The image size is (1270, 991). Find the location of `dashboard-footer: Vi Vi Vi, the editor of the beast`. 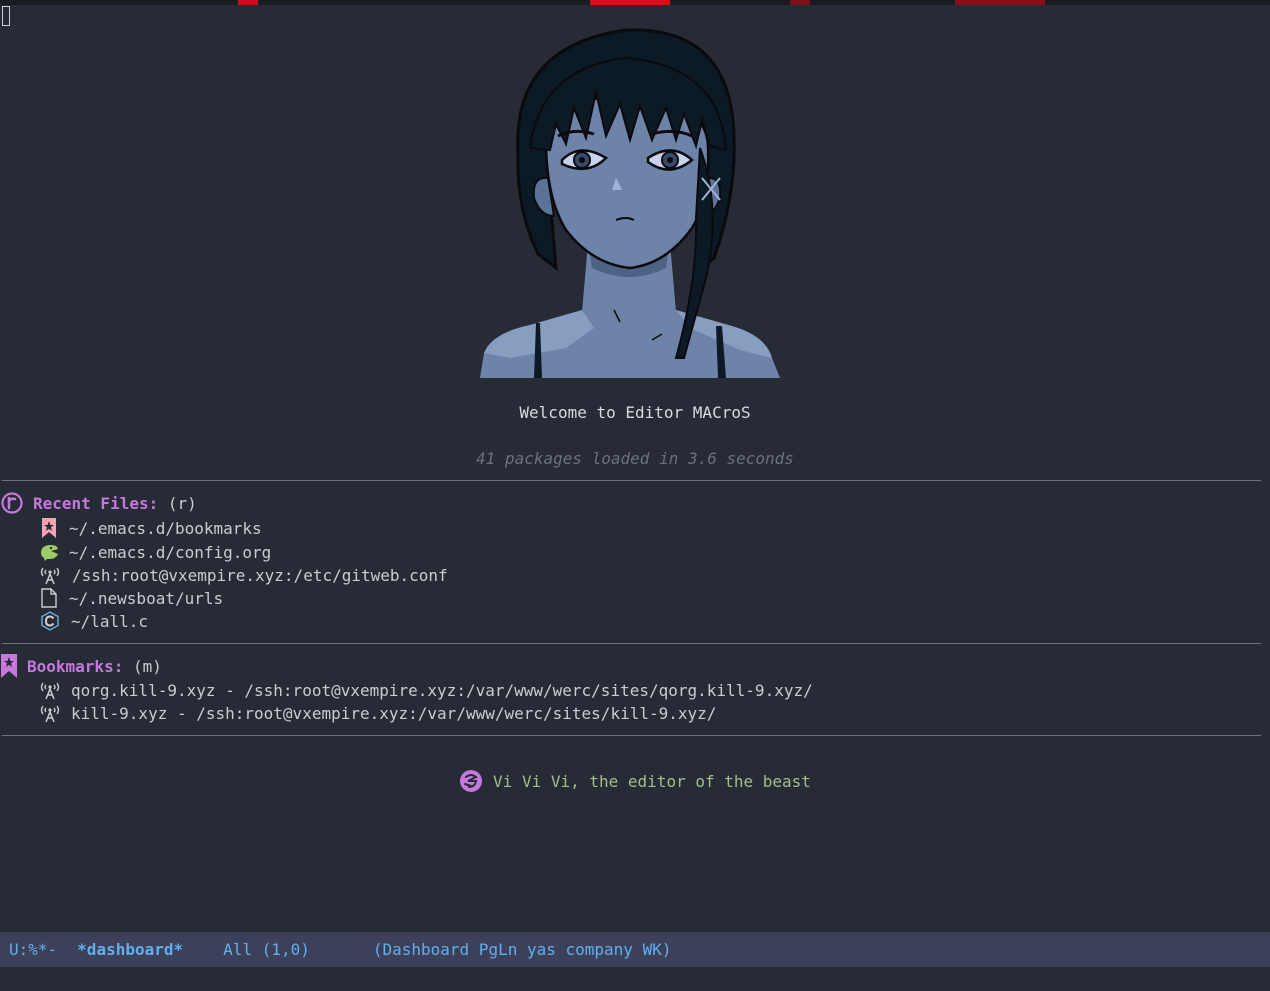

dashboard-footer: Vi Vi Vi, the editor of the beast is located at coordinates (635, 781).